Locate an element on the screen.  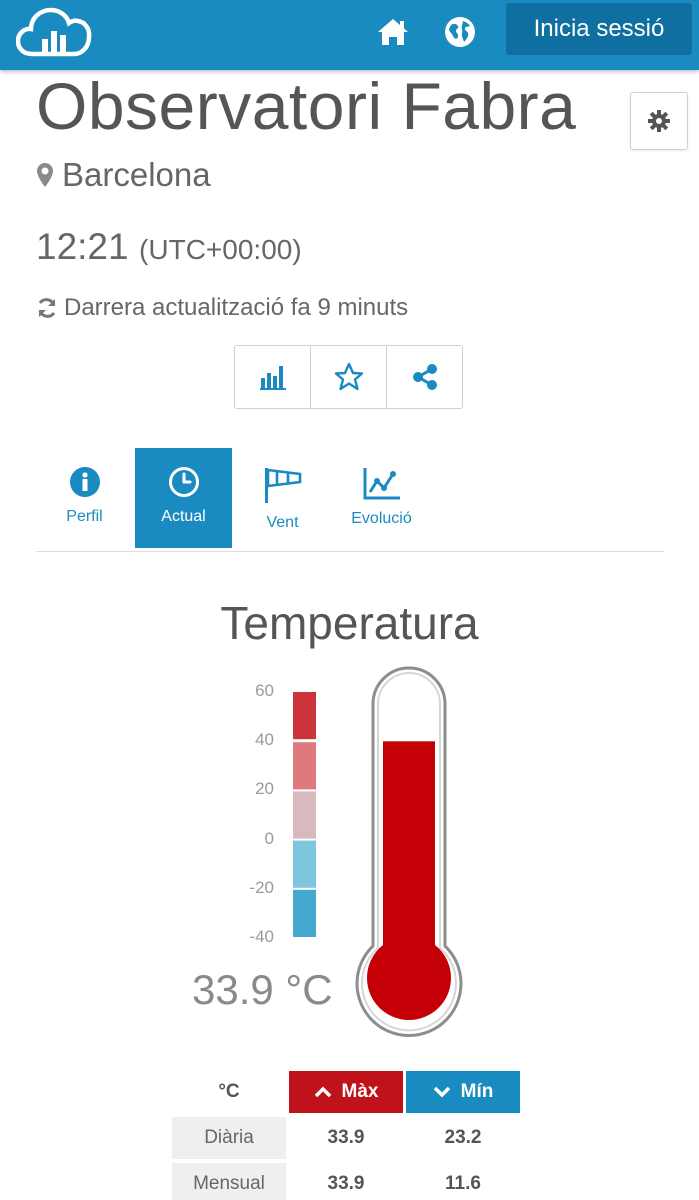
row-label-daily: Diària is located at coordinates (229, 1138).